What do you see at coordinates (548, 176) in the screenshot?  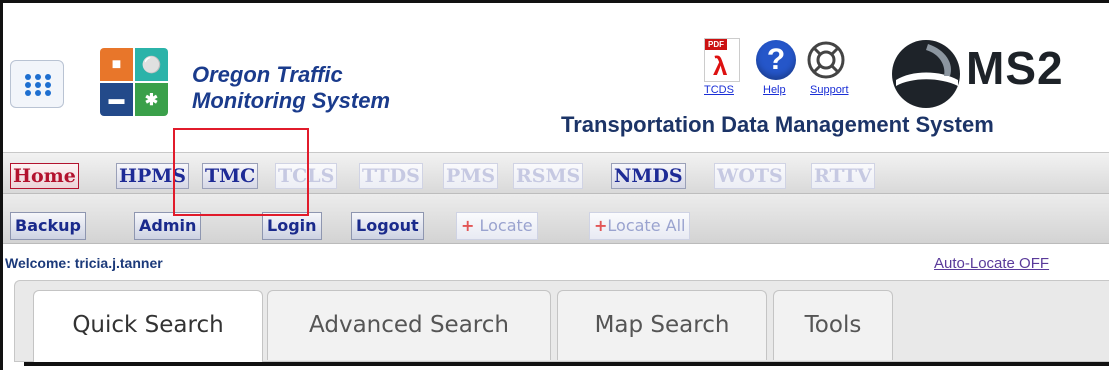 I see `module-rsms: RSMS` at bounding box center [548, 176].